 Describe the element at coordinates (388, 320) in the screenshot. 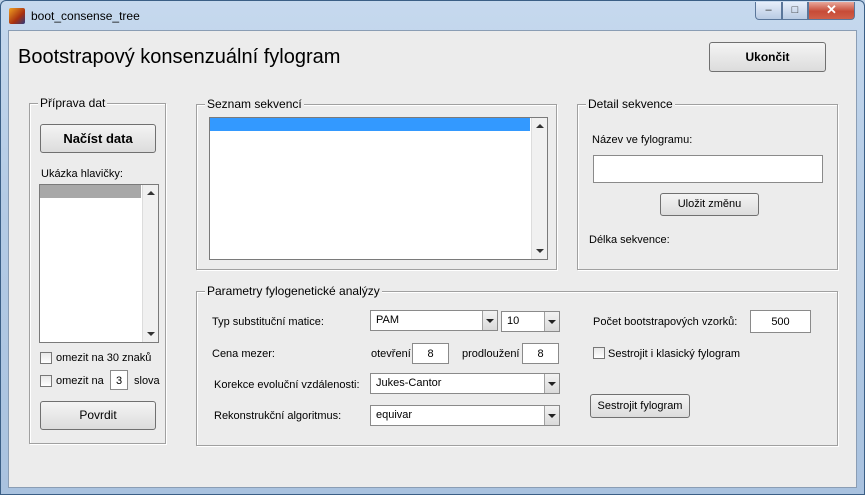

I see `matrix-select-value: PAM` at that location.